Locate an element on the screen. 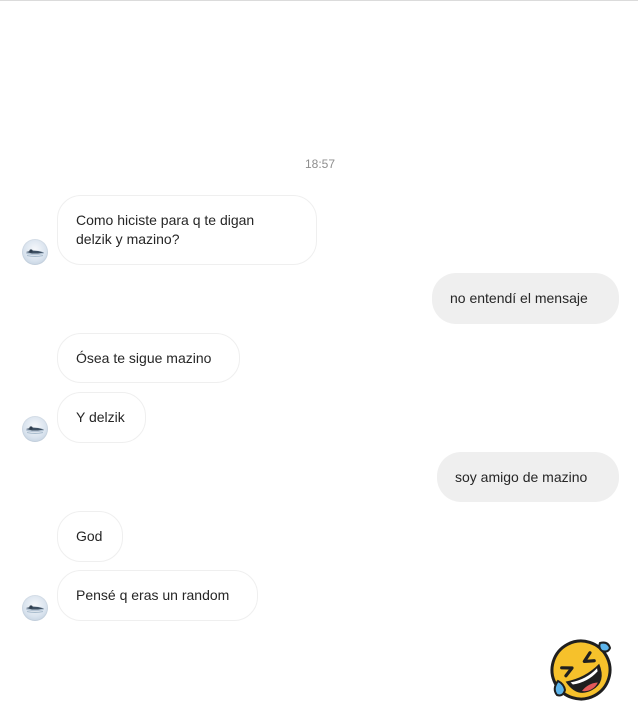 The height and width of the screenshot is (728, 638). message-text-line: Como hiciste para q te digan is located at coordinates (165, 220).